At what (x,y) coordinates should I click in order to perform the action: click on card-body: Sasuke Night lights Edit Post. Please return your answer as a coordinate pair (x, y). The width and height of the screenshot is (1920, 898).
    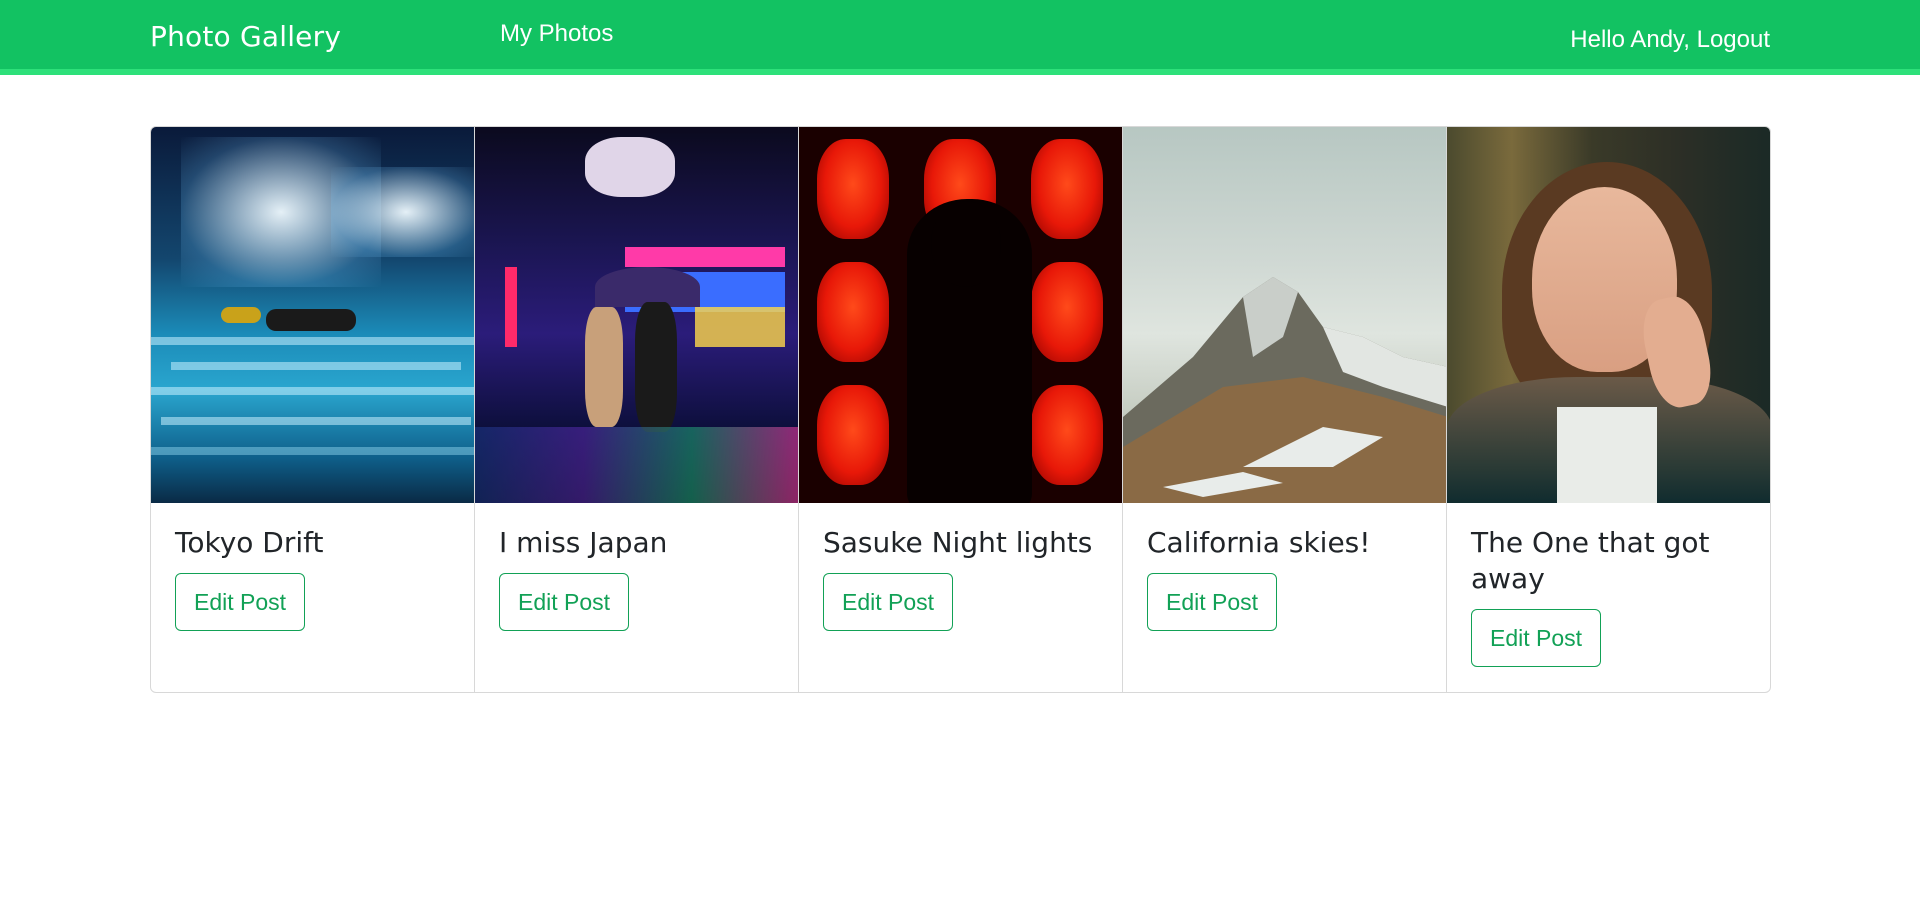
    Looking at the image, I should click on (960, 578).